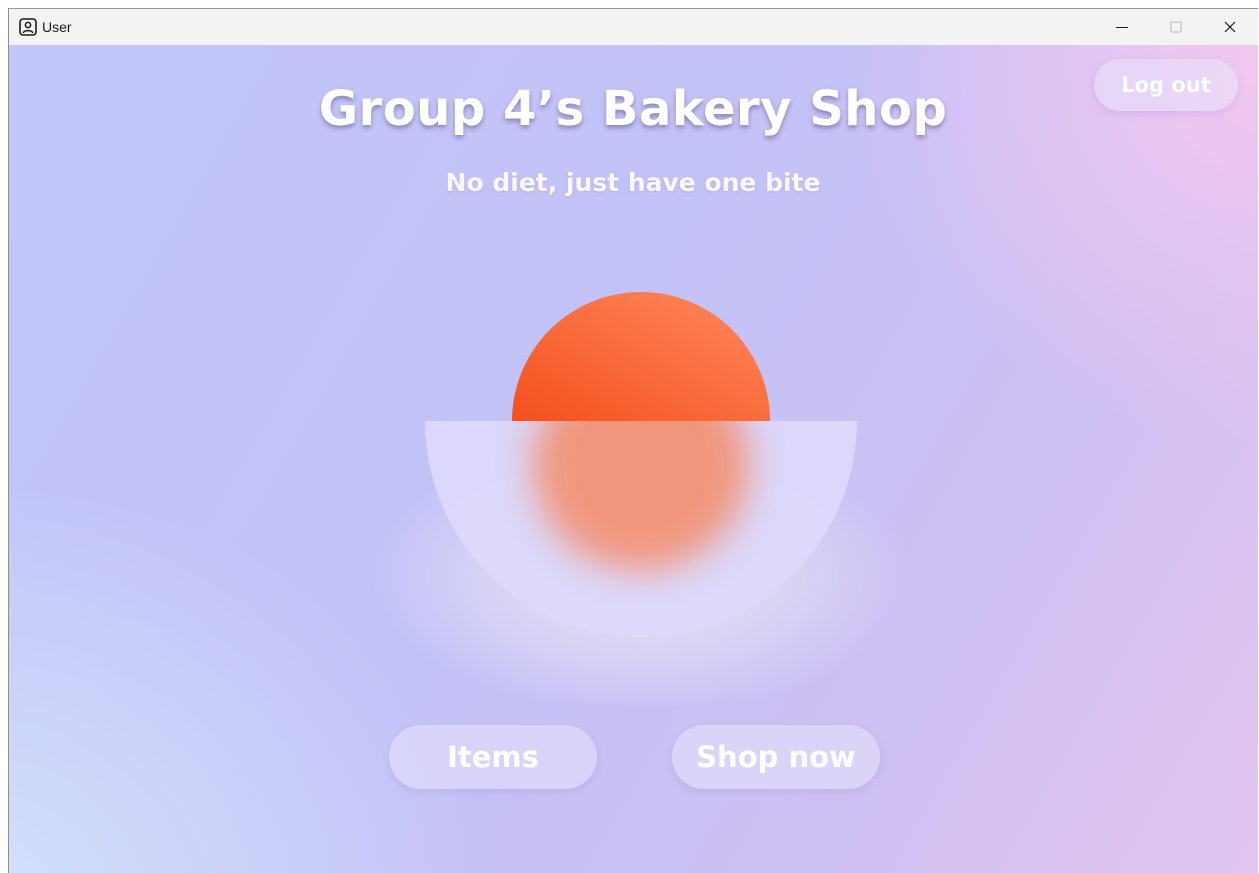 The width and height of the screenshot is (1259, 873). I want to click on shop-now-button: Shop now, so click(776, 757).